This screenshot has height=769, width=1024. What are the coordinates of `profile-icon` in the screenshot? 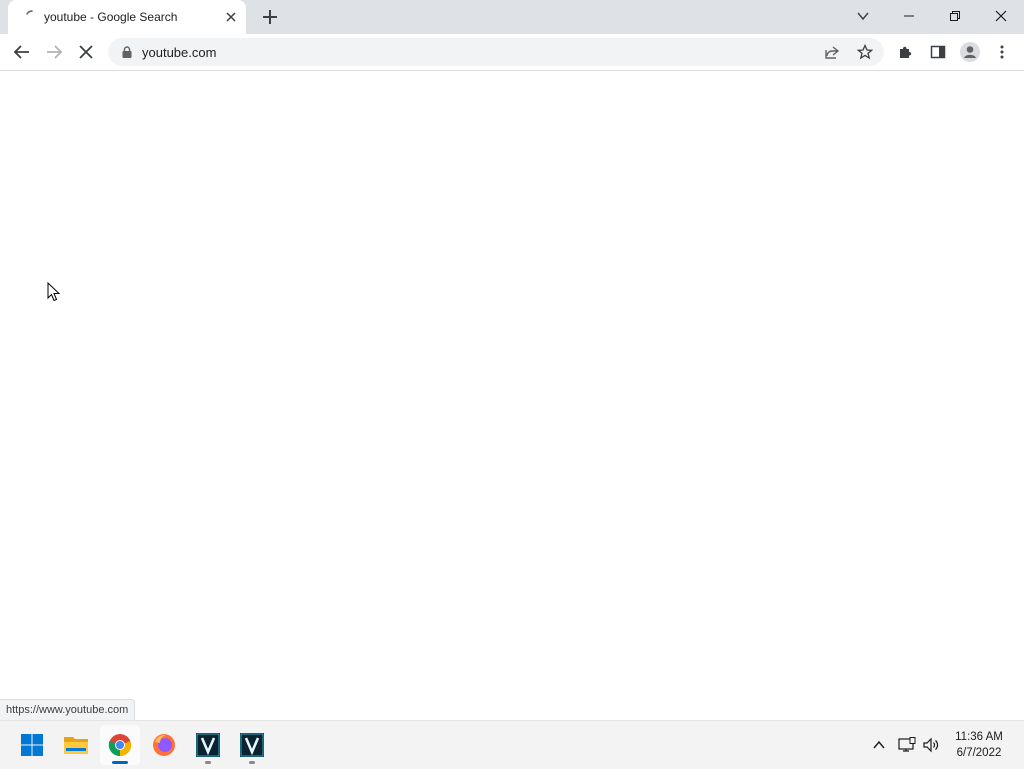 It's located at (970, 52).